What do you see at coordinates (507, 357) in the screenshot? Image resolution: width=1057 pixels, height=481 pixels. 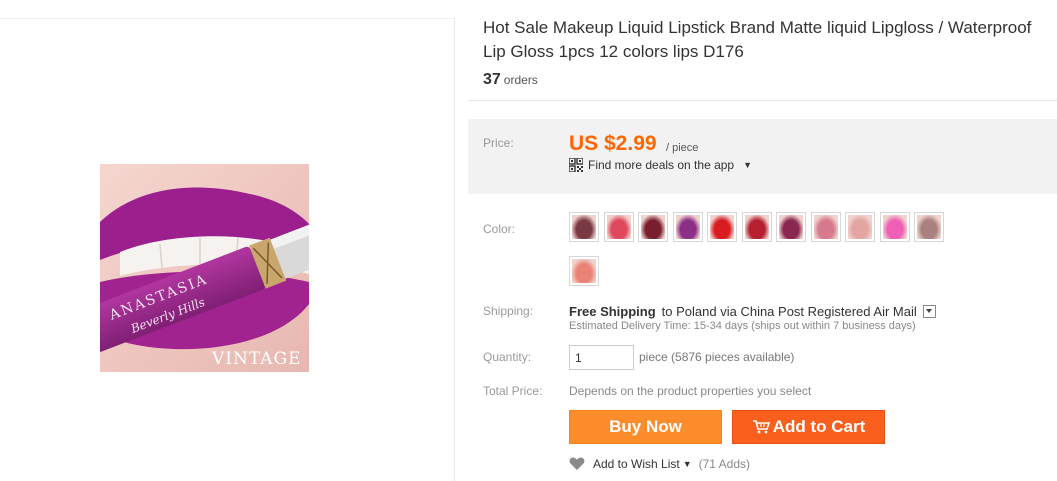 I see `quantity-label: Quantity:` at bounding box center [507, 357].